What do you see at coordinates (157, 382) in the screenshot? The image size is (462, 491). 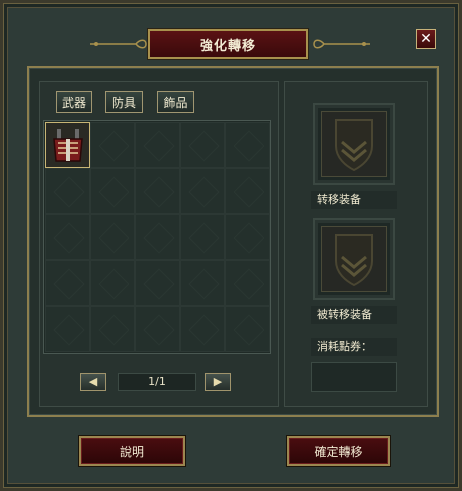 I see `page-indicator: 1/1` at bounding box center [157, 382].